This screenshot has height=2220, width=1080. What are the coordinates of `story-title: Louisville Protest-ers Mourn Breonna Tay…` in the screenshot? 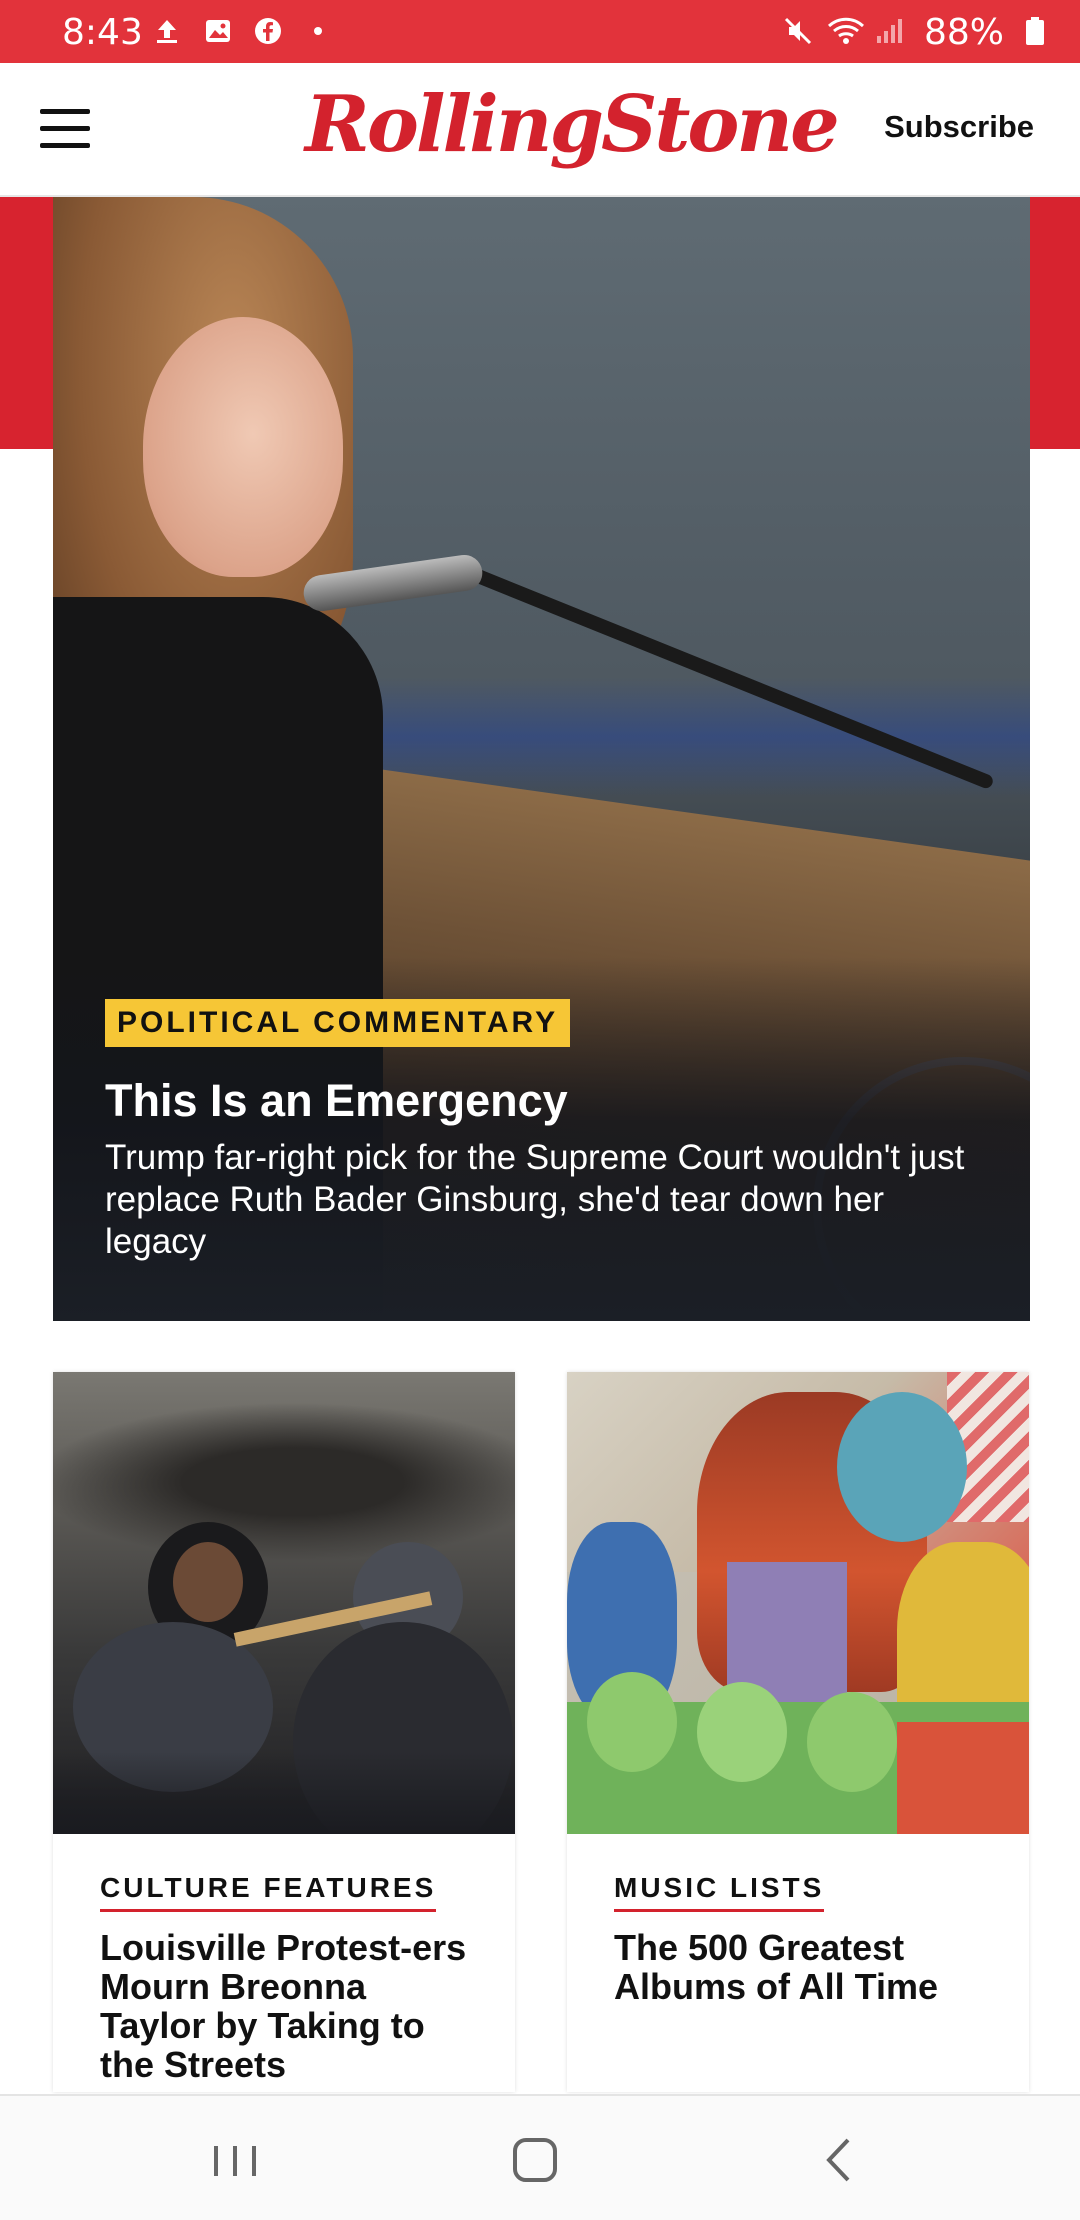 It's located at (290, 2006).